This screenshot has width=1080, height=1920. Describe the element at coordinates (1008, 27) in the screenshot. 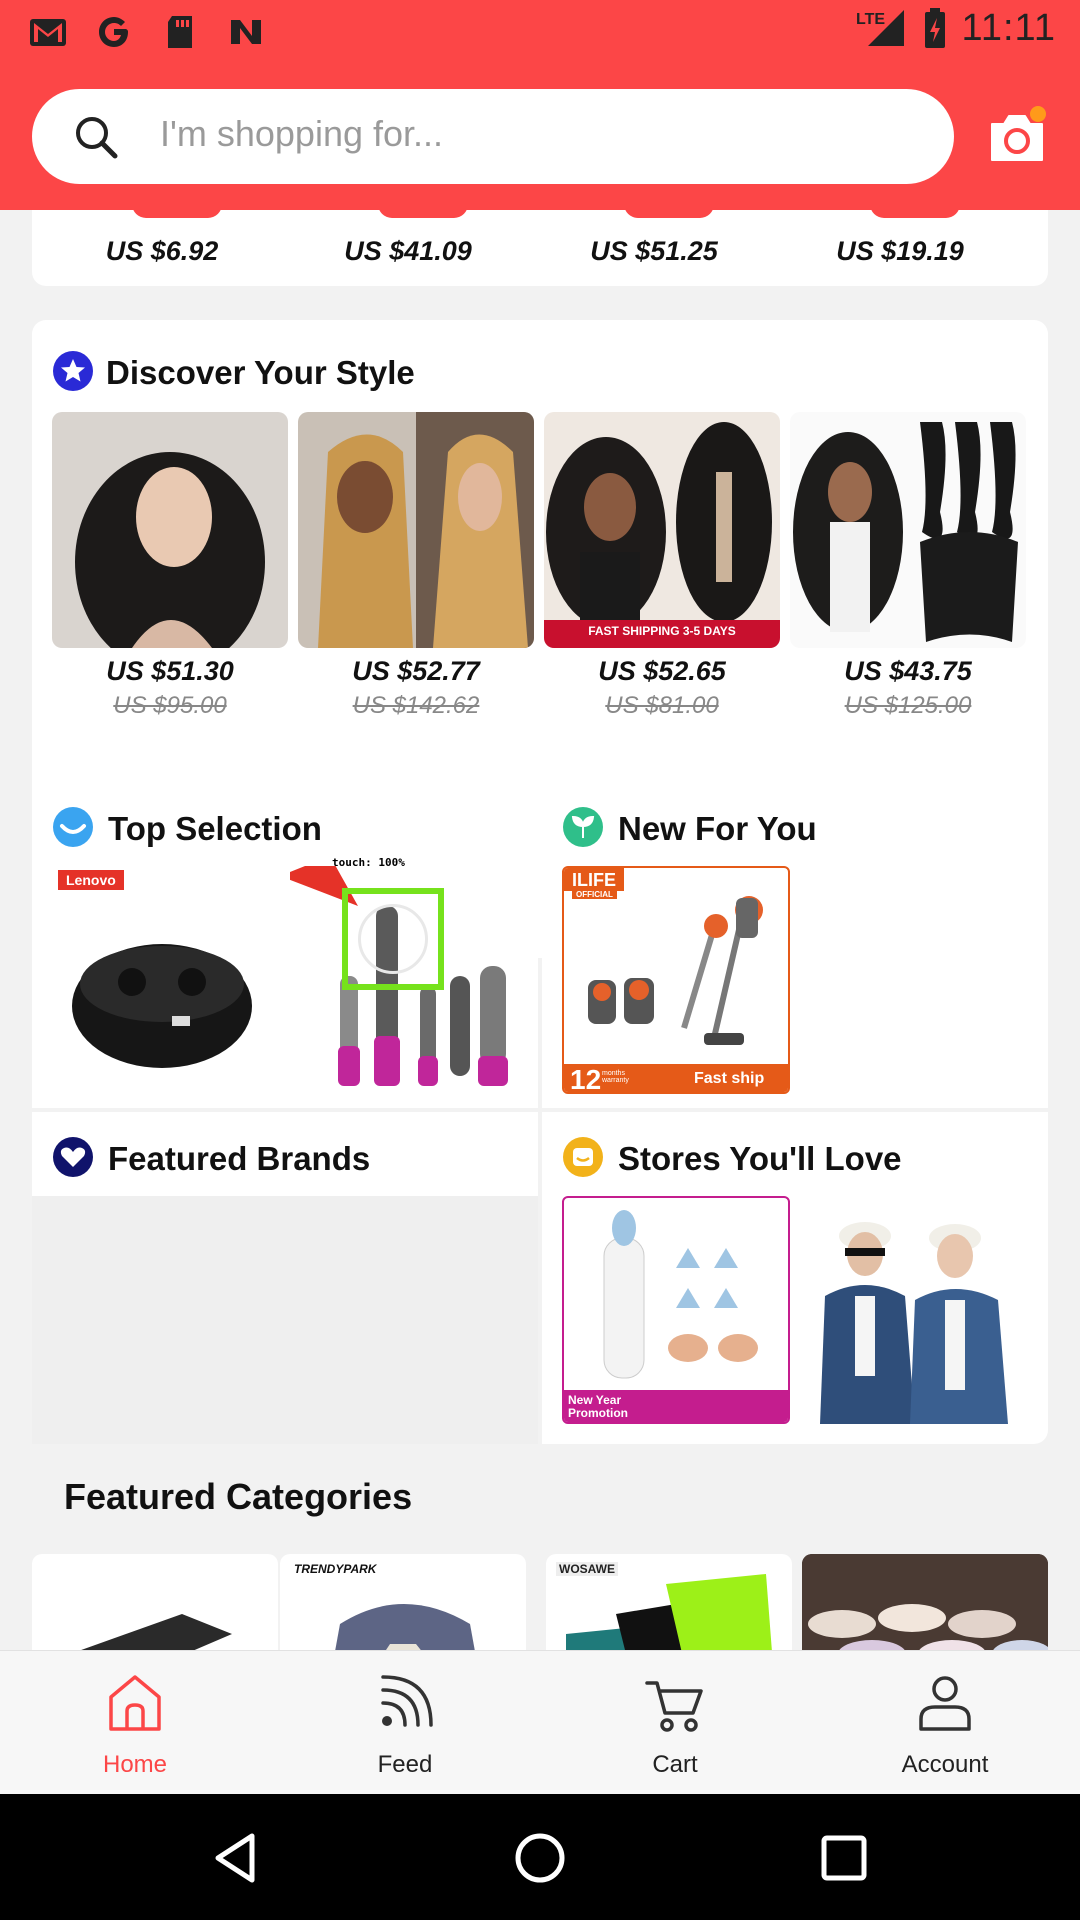

I see `status-time: 11:11` at that location.